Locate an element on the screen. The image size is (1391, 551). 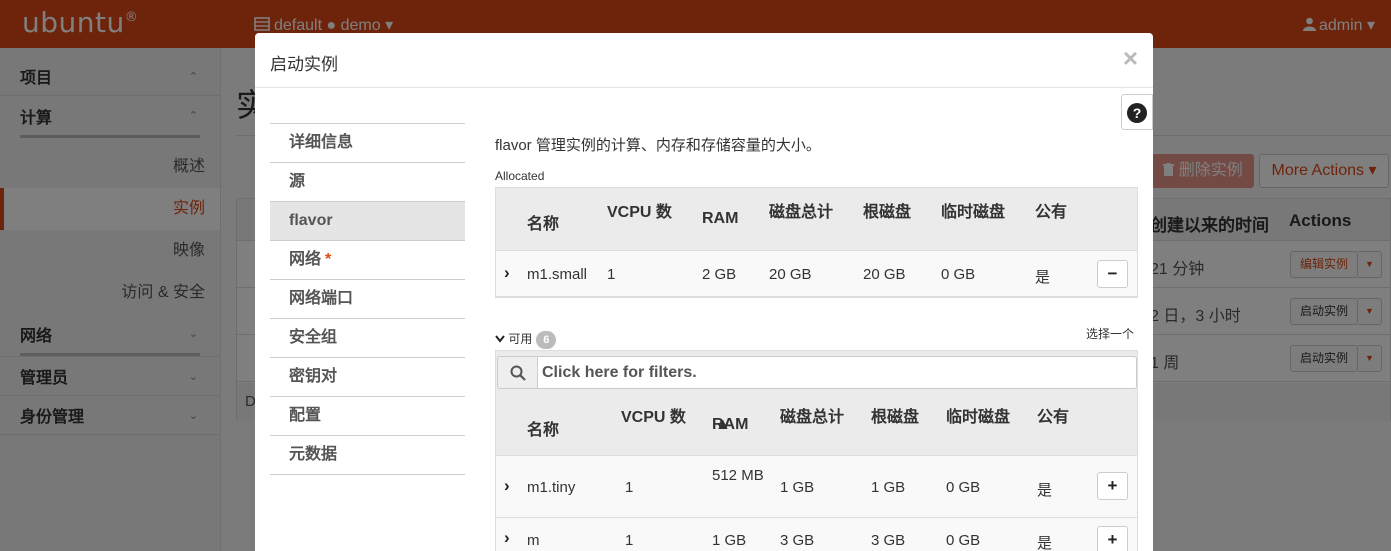
close-icon: × is located at coordinates (1130, 58).